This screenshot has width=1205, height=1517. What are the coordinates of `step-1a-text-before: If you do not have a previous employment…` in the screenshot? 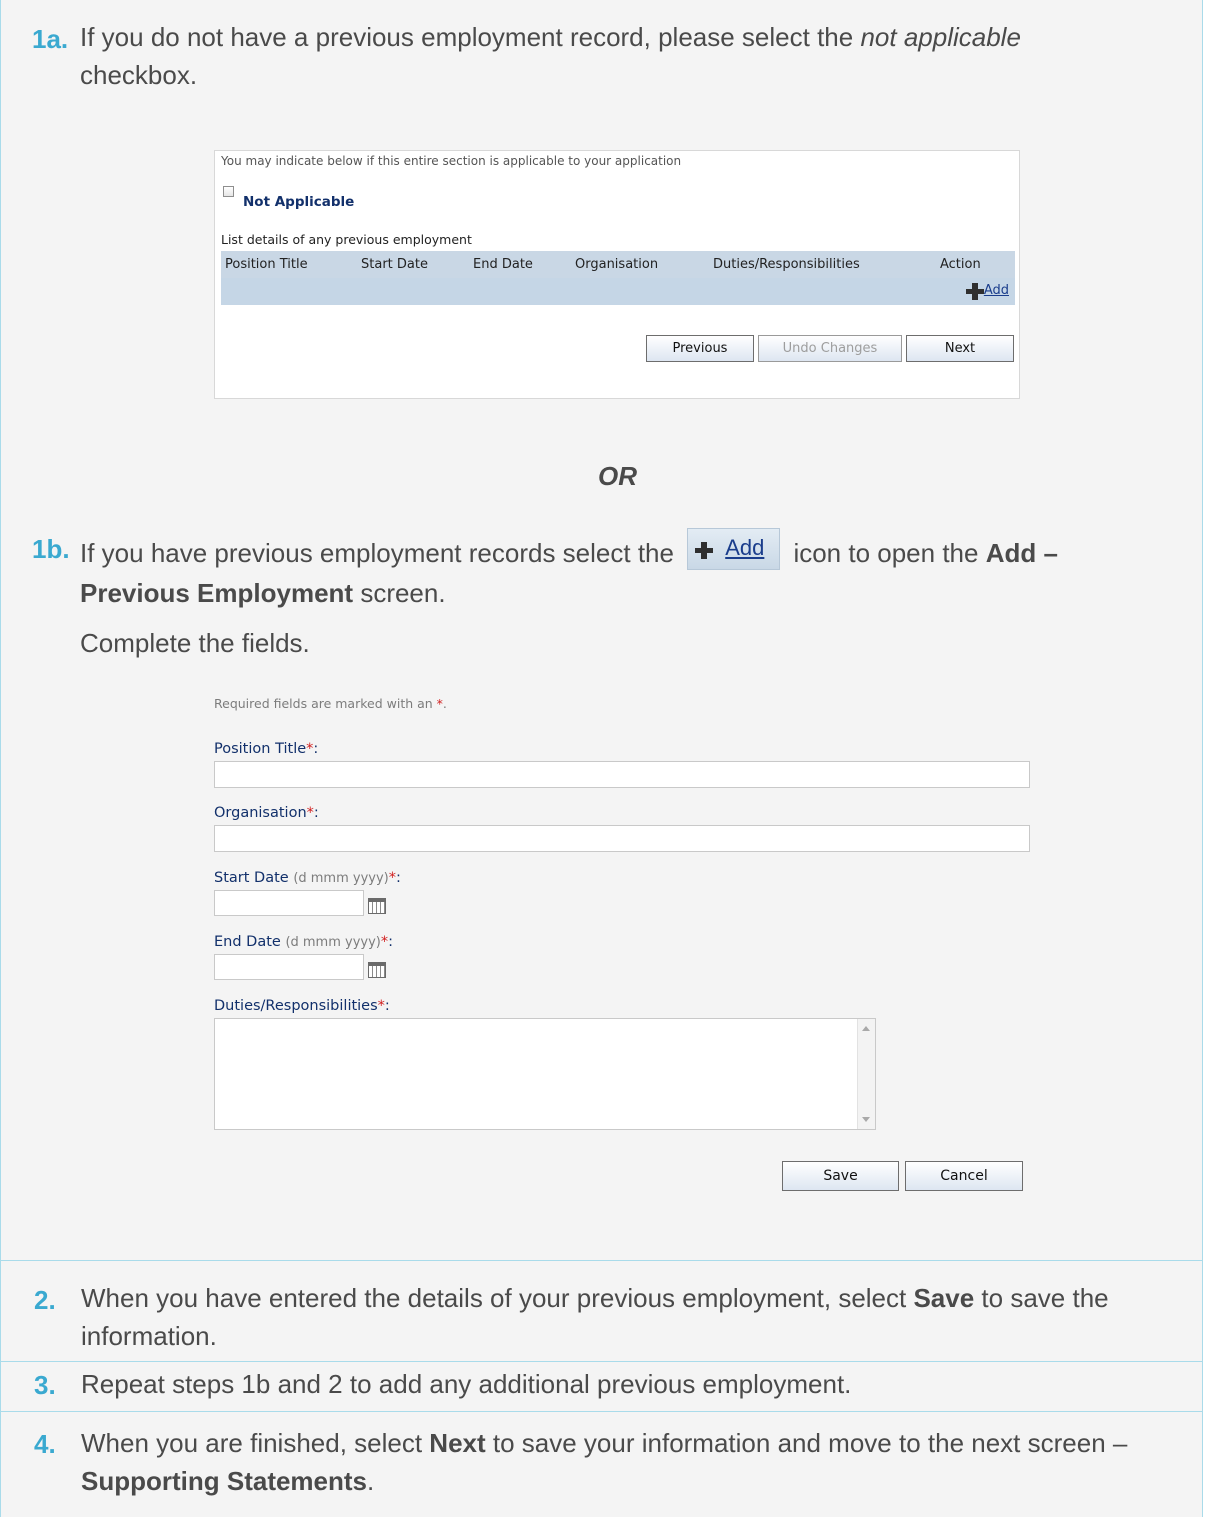 It's located at (470, 37).